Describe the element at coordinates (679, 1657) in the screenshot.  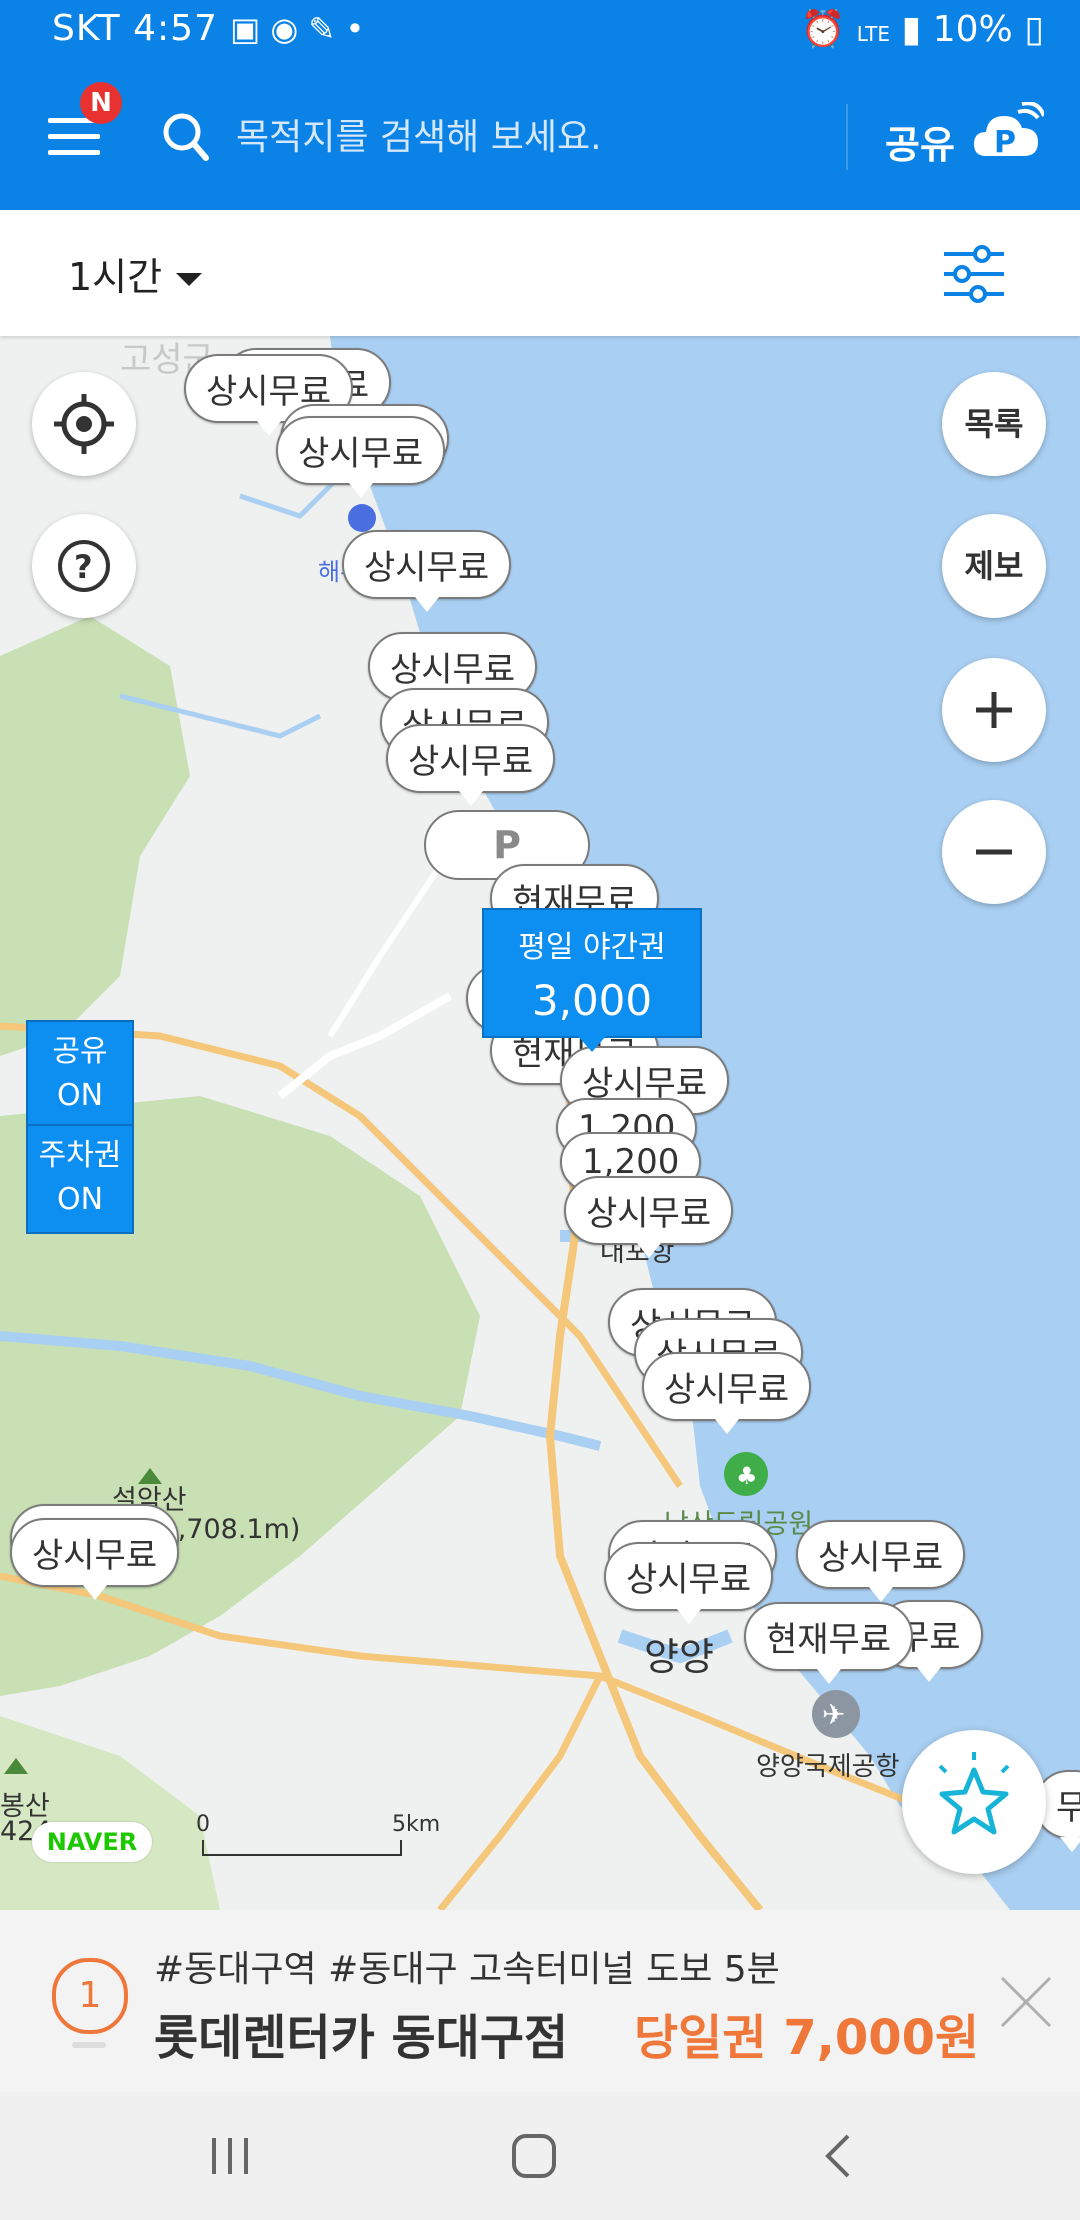
I see `label-yangyang: 양양` at that location.